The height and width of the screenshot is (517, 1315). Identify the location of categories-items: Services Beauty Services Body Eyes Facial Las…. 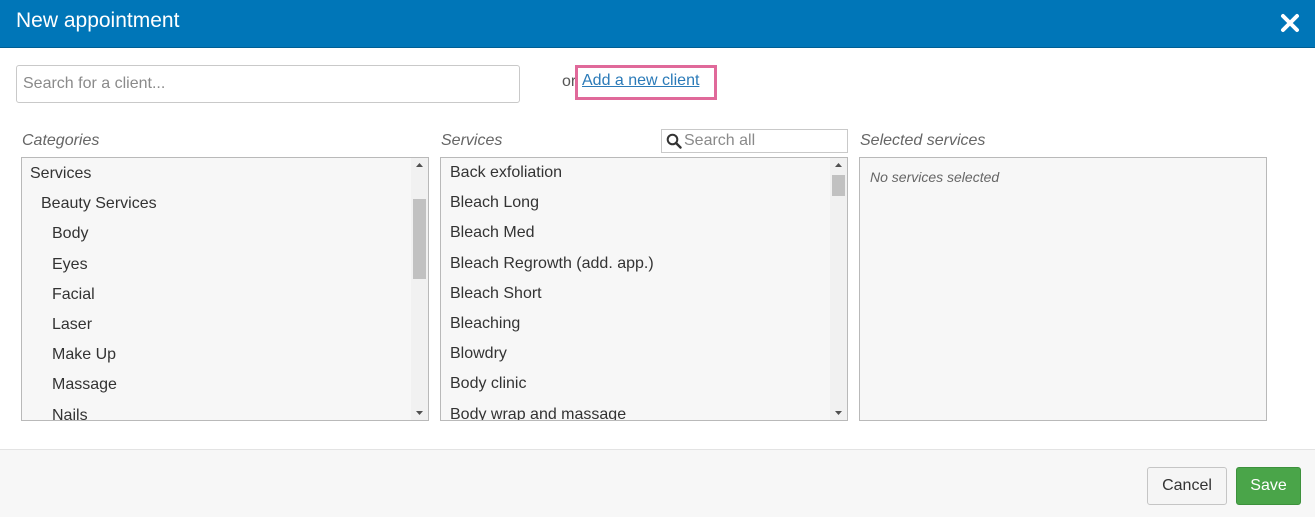
(216, 289).